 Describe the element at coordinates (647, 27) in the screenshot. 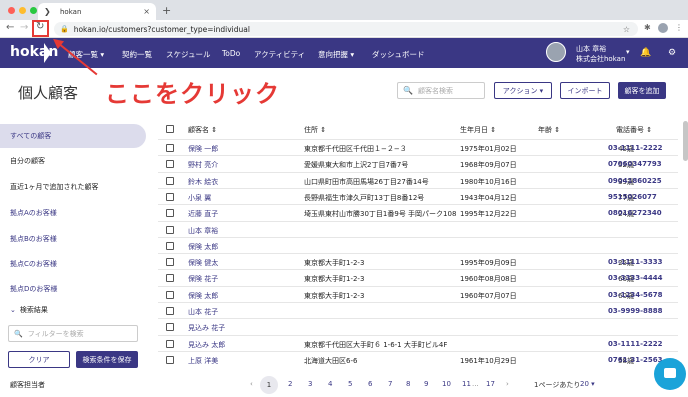

I see `extensions-icon: ✱` at that location.